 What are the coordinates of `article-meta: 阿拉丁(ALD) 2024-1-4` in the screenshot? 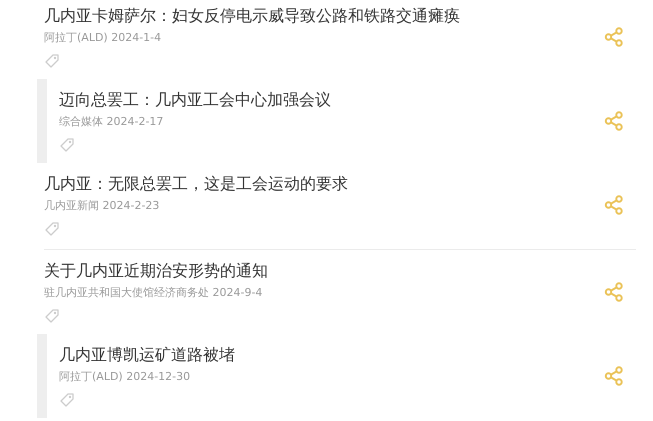 It's located at (103, 38).